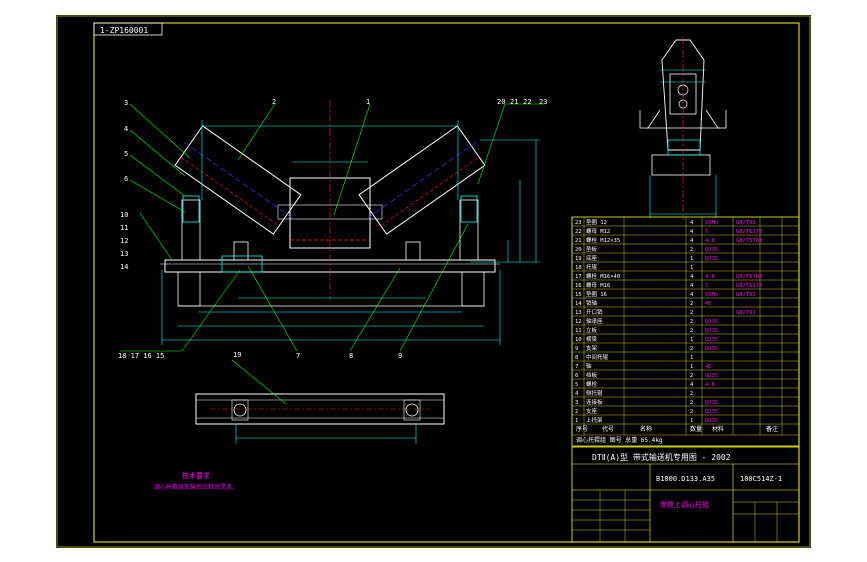  Describe the element at coordinates (592, 267) in the screenshot. I see `parts-cell: 托辊` at that location.